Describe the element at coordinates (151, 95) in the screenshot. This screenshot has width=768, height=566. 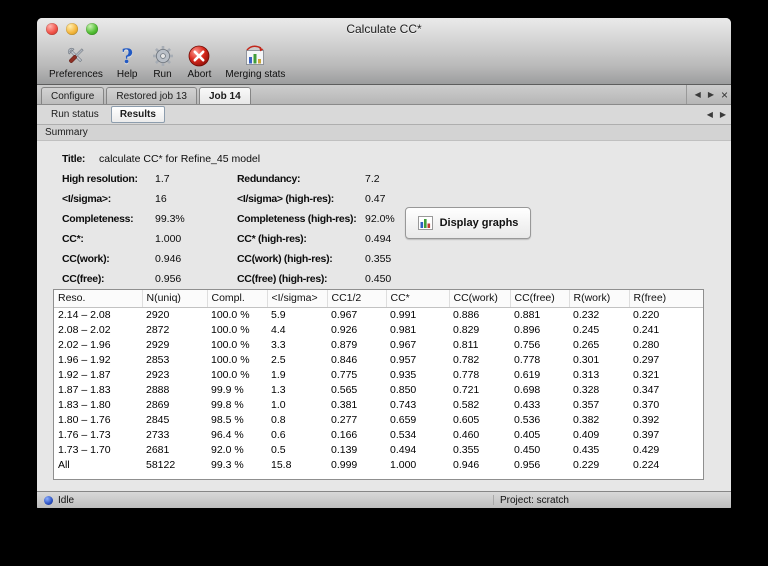
I see `tab-restored-job-13: Restored job 13` at that location.